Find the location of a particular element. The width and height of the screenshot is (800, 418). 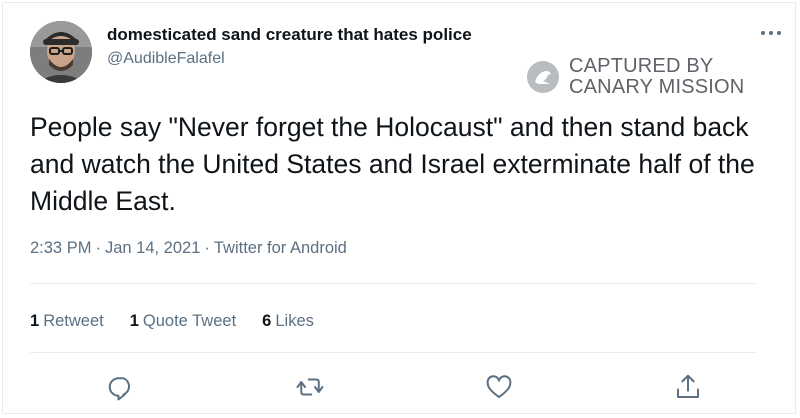

heart-icon is located at coordinates (499, 386).